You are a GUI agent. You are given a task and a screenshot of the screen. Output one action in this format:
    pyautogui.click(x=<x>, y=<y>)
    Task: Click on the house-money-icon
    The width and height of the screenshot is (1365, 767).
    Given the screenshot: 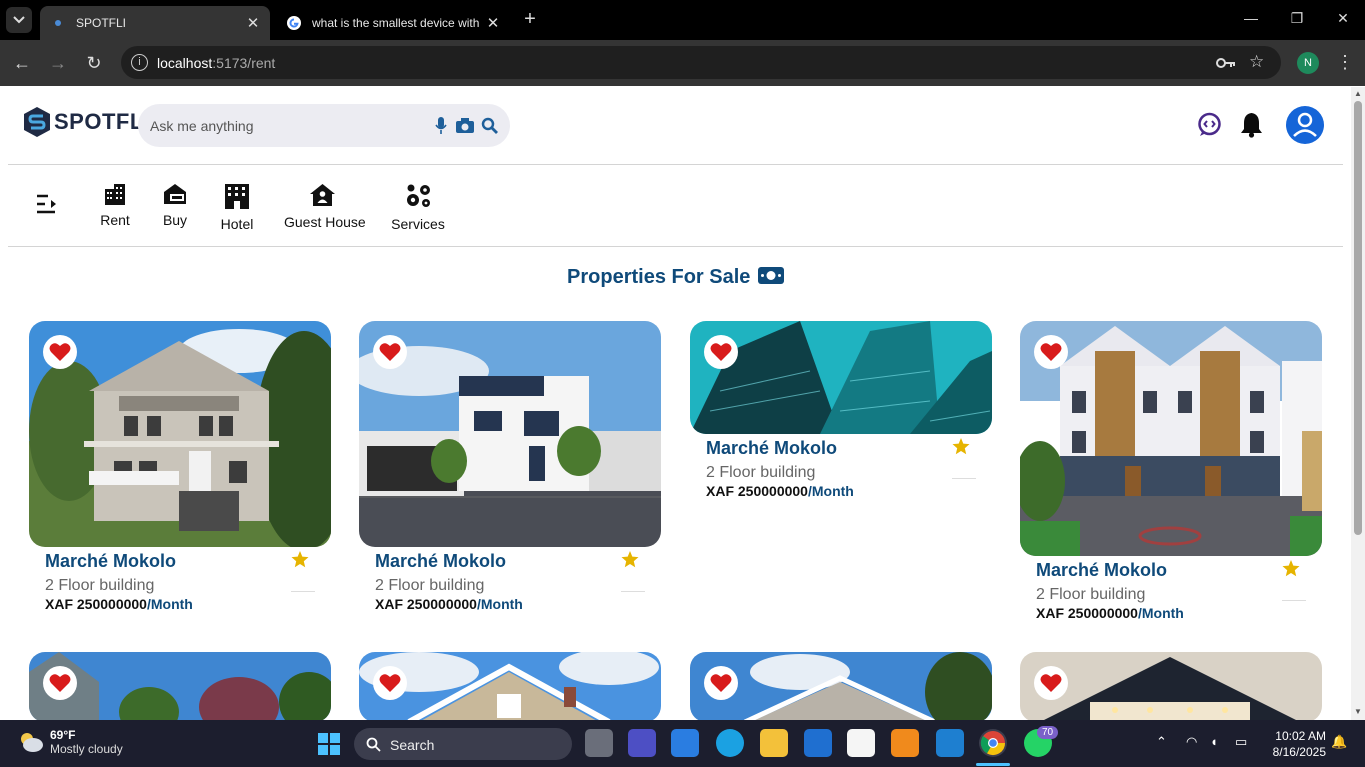 What is the action you would take?
    pyautogui.click(x=175, y=194)
    